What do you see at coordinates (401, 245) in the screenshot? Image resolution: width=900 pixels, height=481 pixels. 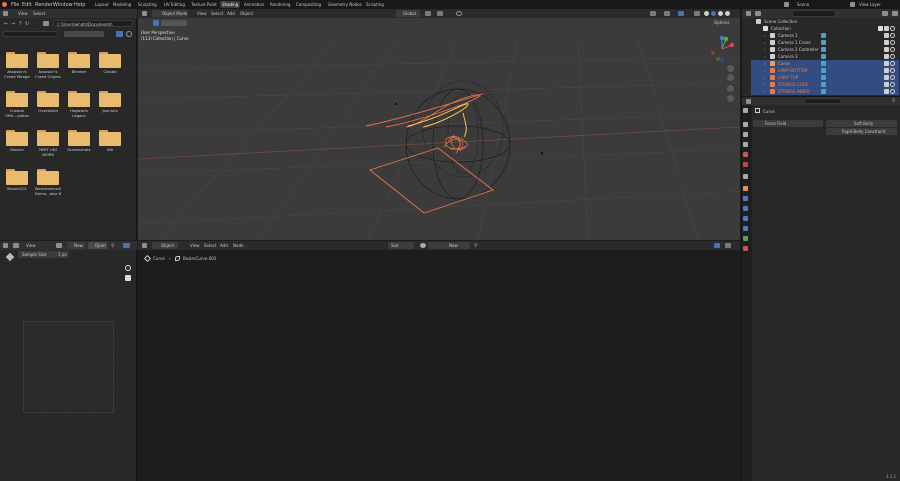 I see `slot-dropdown: Slot` at bounding box center [401, 245].